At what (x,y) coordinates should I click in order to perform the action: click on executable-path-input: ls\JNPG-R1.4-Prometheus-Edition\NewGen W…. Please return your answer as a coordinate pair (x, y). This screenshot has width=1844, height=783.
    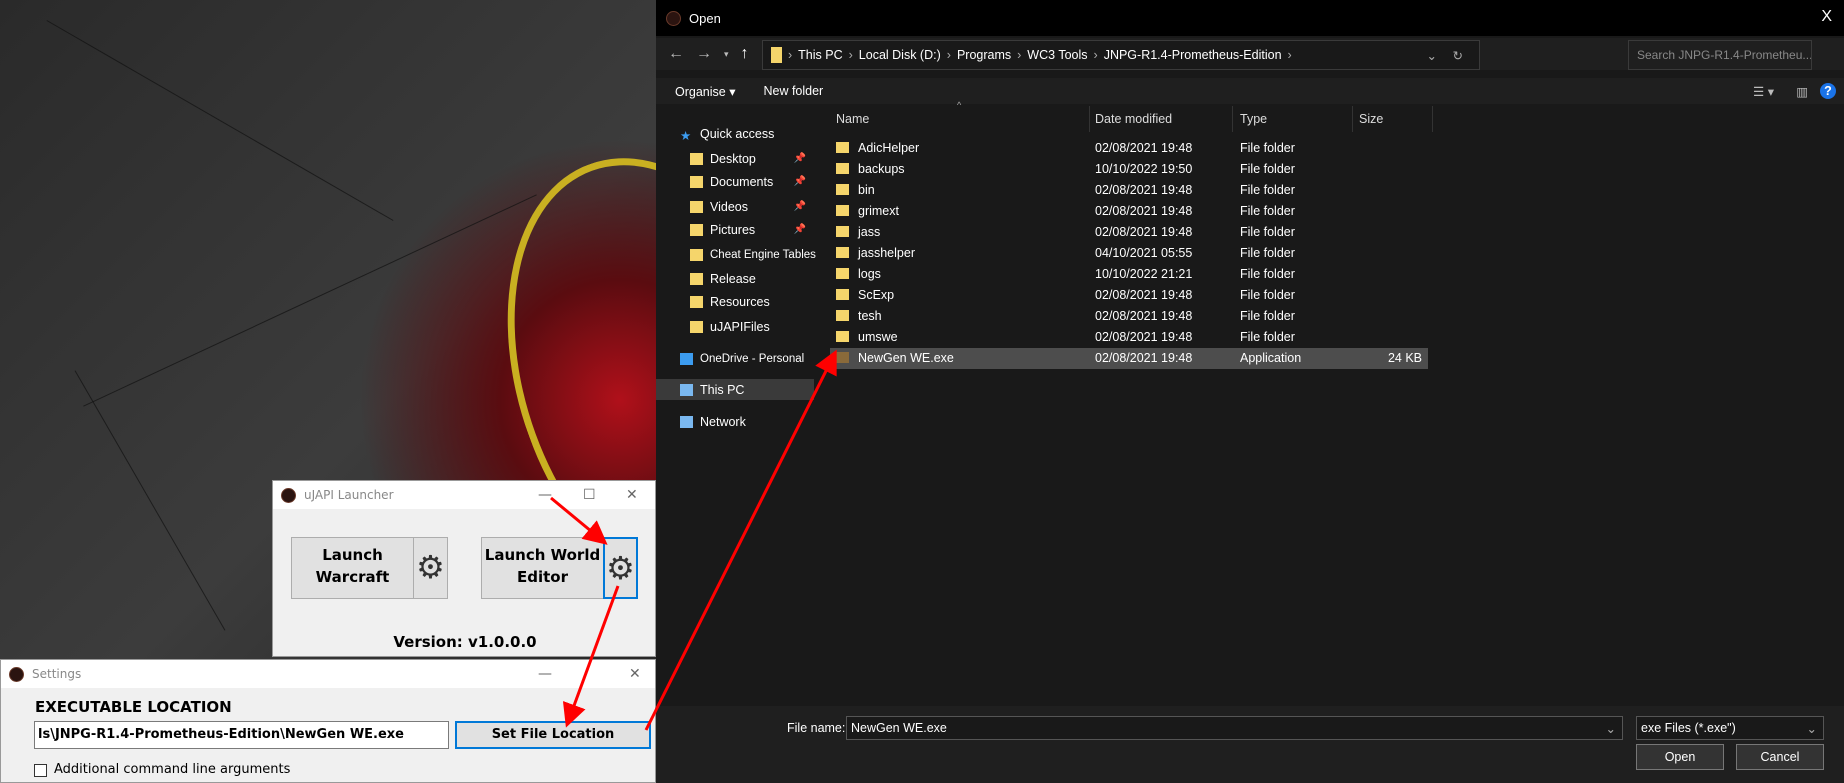
    Looking at the image, I should click on (241, 735).